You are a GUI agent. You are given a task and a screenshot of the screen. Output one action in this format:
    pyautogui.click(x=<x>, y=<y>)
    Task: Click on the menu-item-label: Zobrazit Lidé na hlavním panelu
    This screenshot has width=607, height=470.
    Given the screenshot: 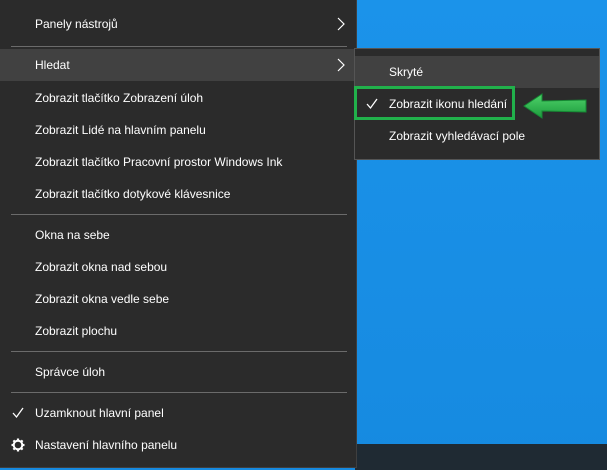 What is the action you would take?
    pyautogui.click(x=120, y=130)
    